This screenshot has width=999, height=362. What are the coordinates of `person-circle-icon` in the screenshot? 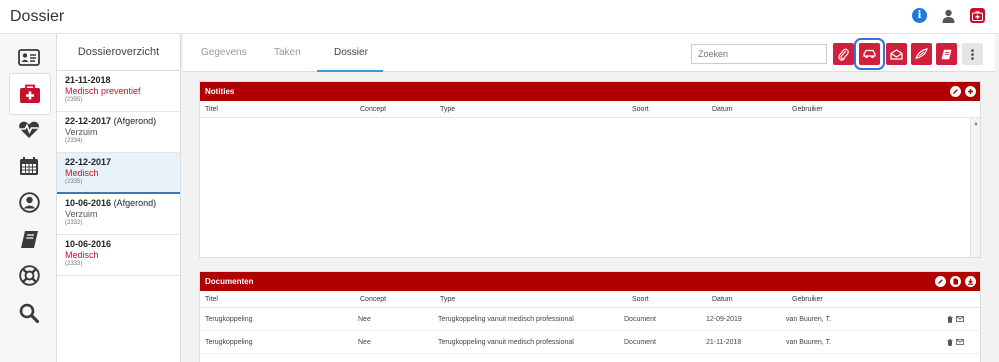 It's located at (29, 202).